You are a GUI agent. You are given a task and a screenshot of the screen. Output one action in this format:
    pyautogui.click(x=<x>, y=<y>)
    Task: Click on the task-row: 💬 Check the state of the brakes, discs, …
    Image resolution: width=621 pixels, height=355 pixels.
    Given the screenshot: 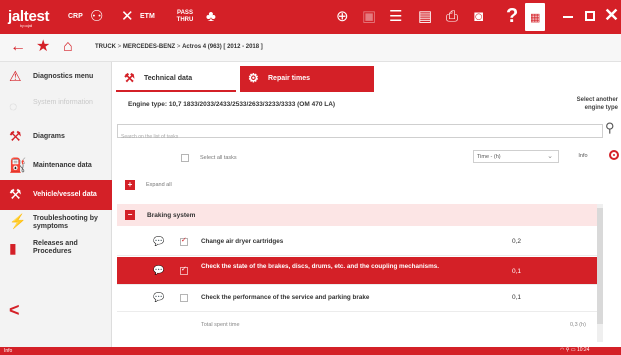 What is the action you would take?
    pyautogui.click(x=357, y=271)
    